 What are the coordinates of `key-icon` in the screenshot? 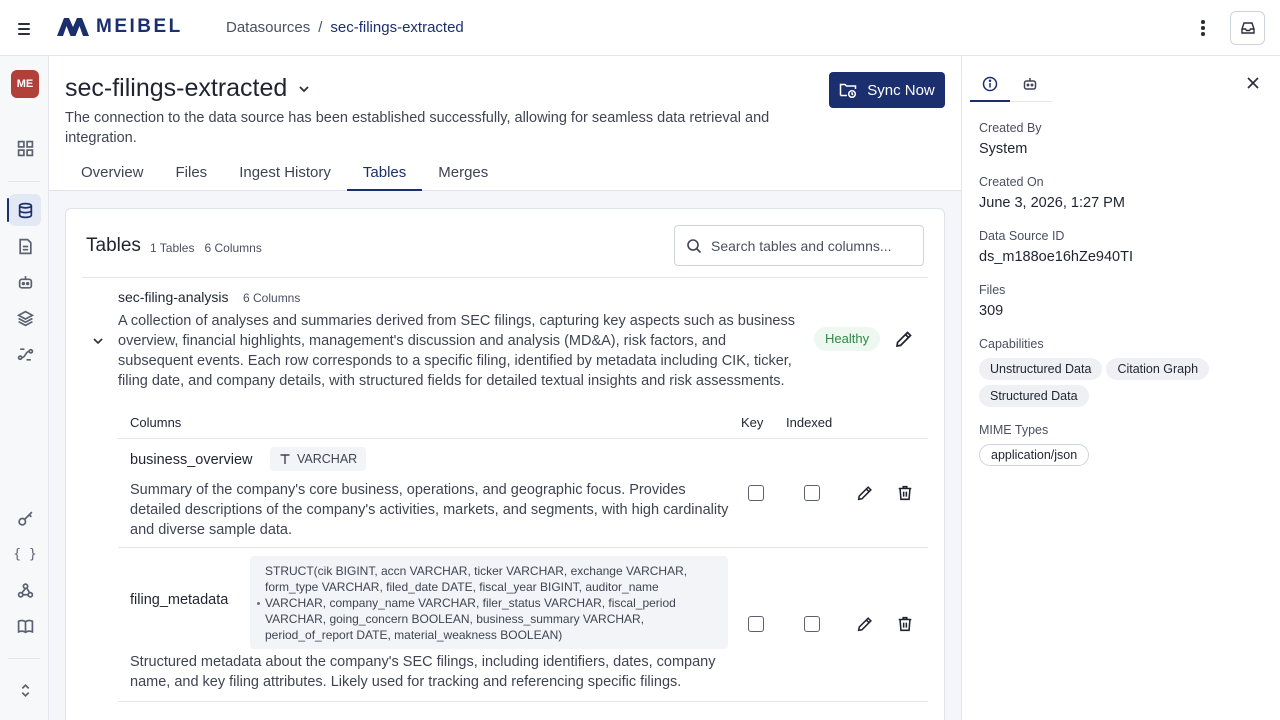 It's located at (25, 518).